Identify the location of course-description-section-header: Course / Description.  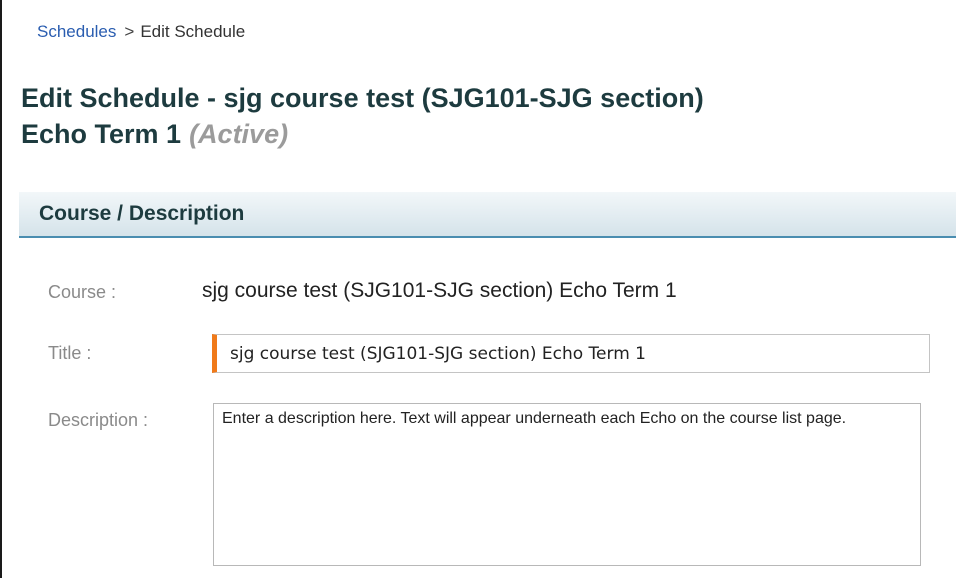
(487, 215).